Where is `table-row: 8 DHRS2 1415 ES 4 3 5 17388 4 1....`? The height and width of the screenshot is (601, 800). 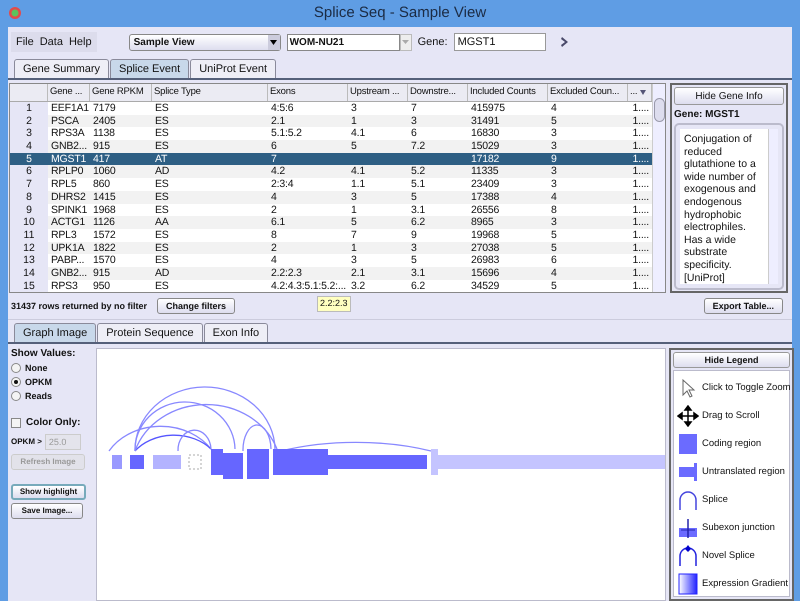 table-row: 8 DHRS2 1415 ES 4 3 5 17388 4 1.... is located at coordinates (331, 197).